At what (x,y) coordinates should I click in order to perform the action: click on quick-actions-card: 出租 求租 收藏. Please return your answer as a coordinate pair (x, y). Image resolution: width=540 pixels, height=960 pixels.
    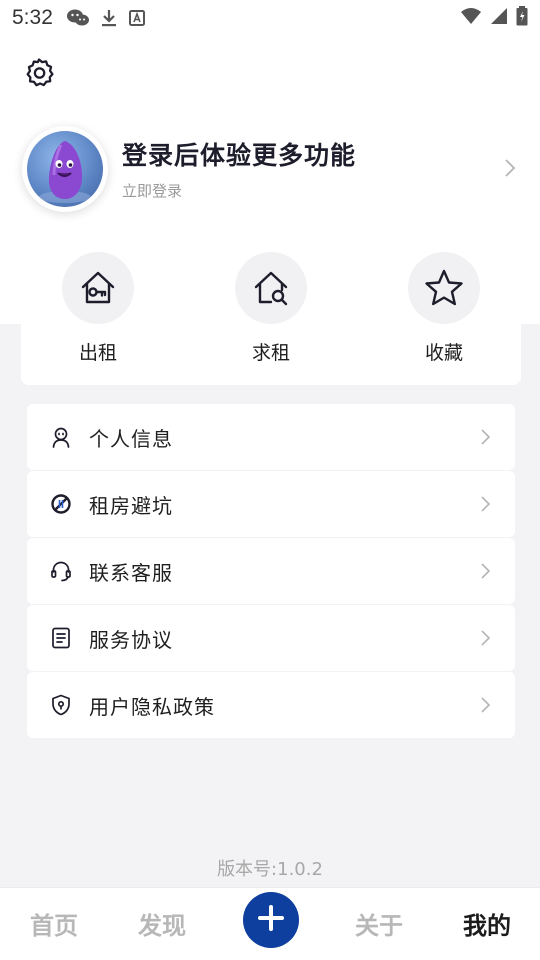
    Looking at the image, I should click on (271, 307).